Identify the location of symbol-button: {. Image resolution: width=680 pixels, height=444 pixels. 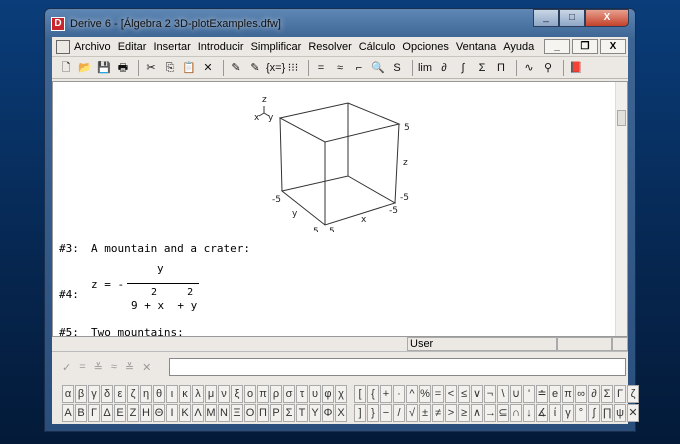
(373, 394).